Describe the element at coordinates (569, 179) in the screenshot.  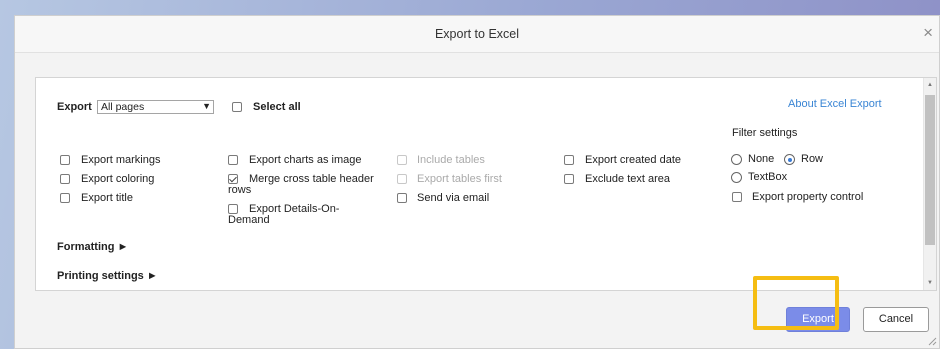
I see `exclude-text-area-checkbox` at that location.